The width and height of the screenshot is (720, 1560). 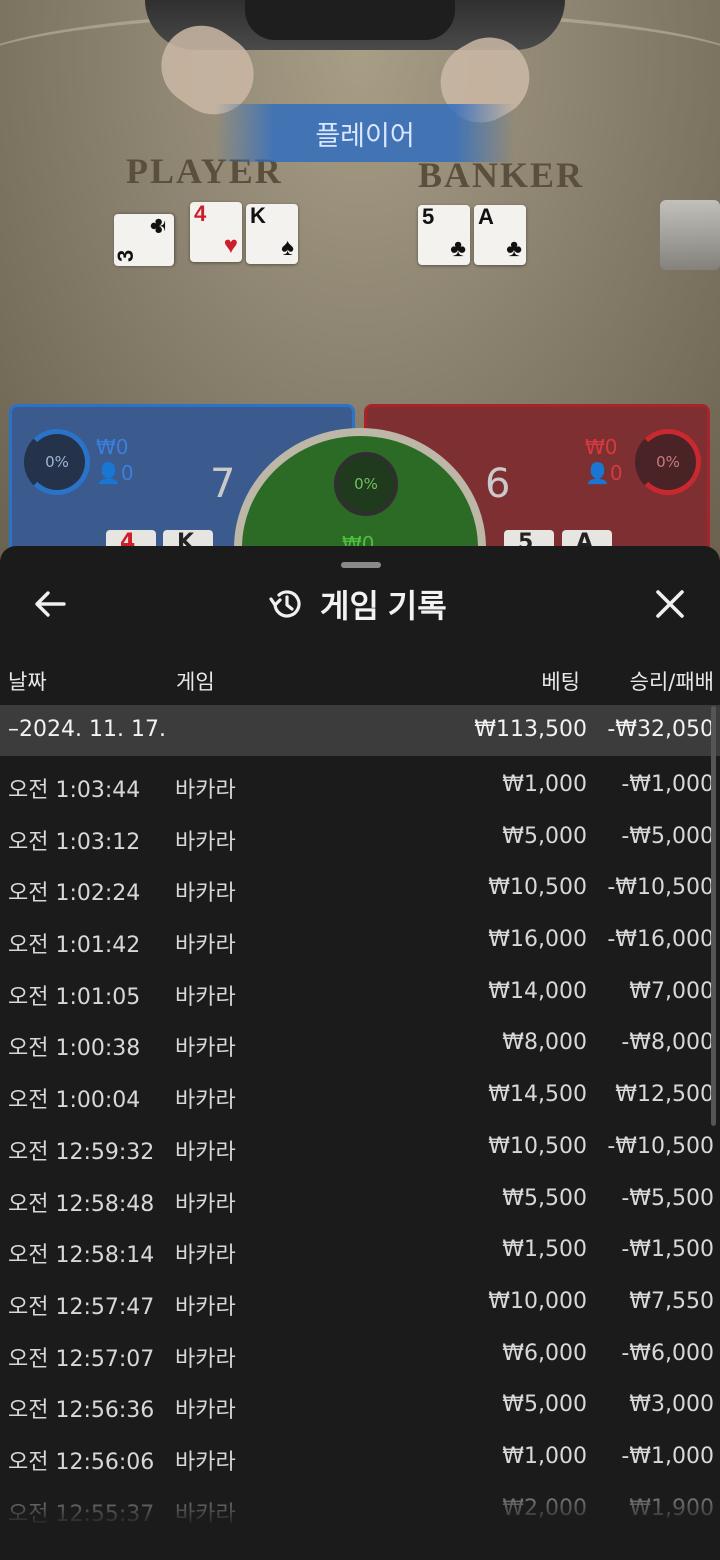 What do you see at coordinates (713, 916) in the screenshot?
I see `scrollbar` at bounding box center [713, 916].